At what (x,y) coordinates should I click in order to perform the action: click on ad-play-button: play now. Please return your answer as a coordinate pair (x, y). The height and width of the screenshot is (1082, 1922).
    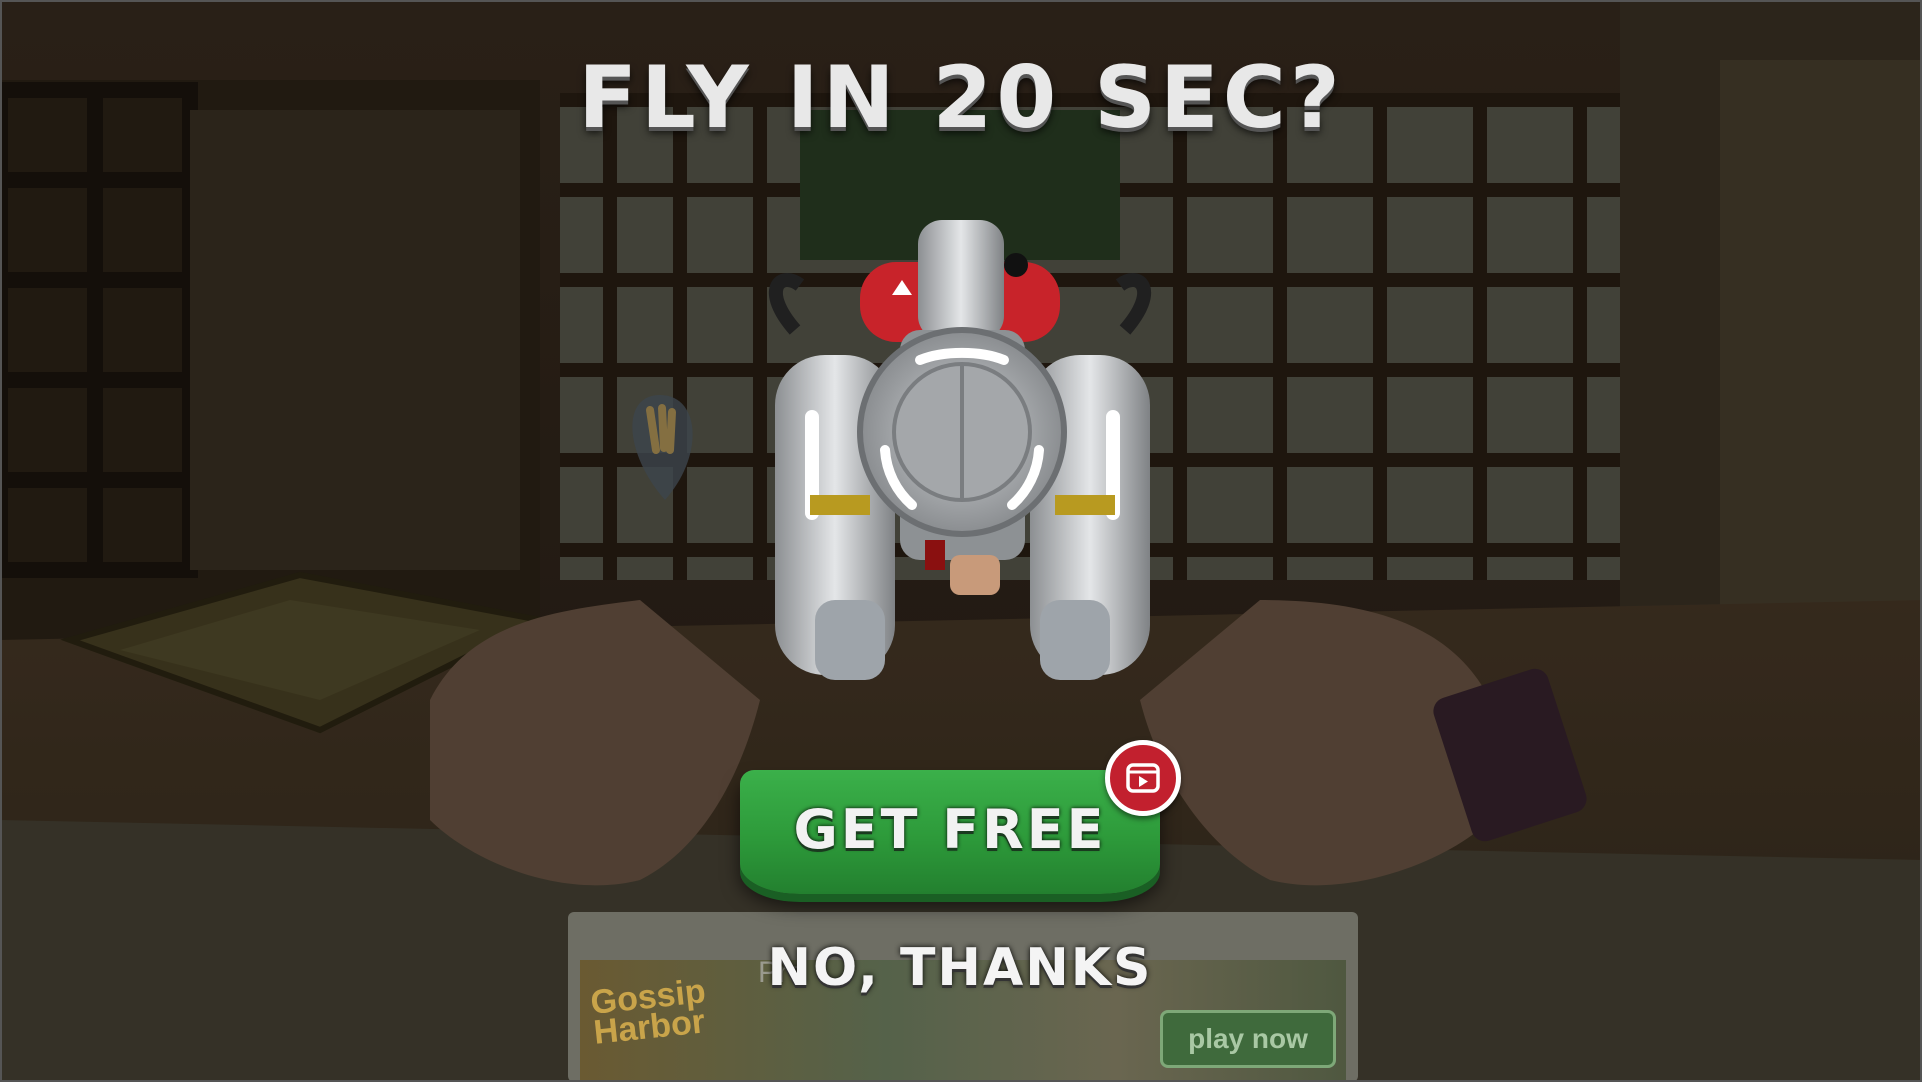
    Looking at the image, I should click on (1248, 1039).